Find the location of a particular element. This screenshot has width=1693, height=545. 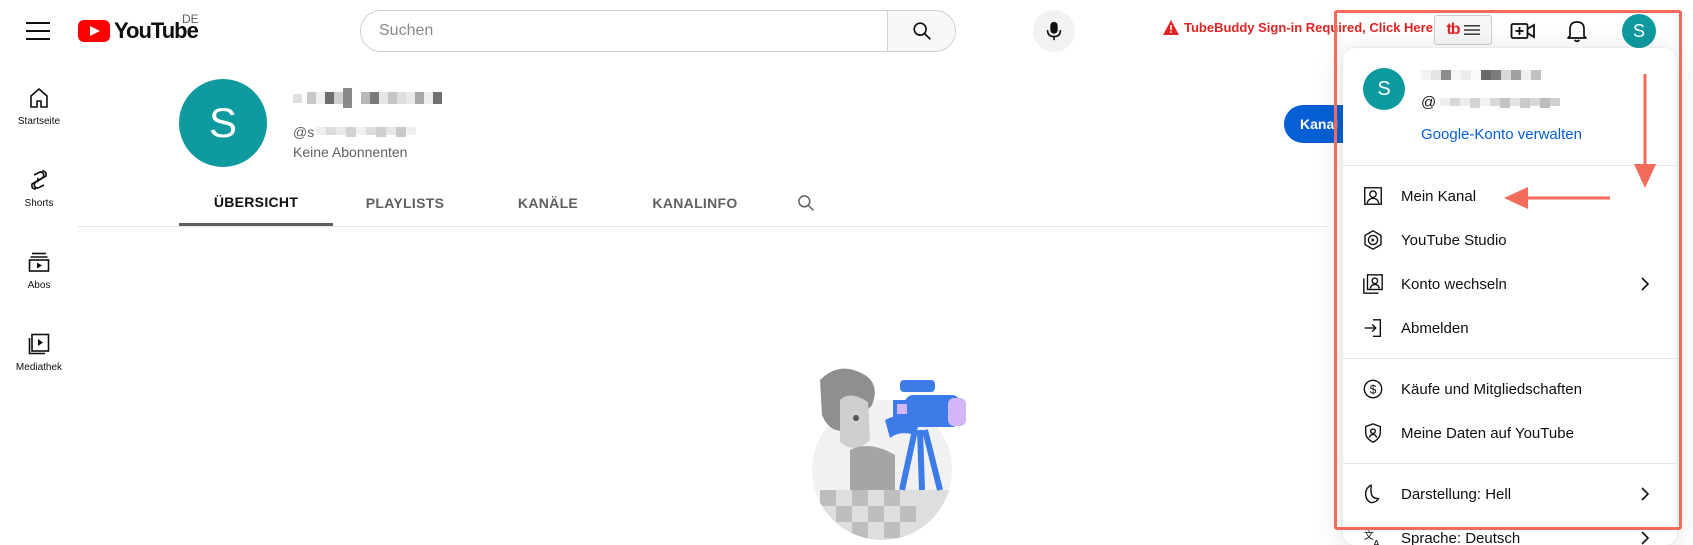

youtube-logo: YouTube is located at coordinates (138, 31).